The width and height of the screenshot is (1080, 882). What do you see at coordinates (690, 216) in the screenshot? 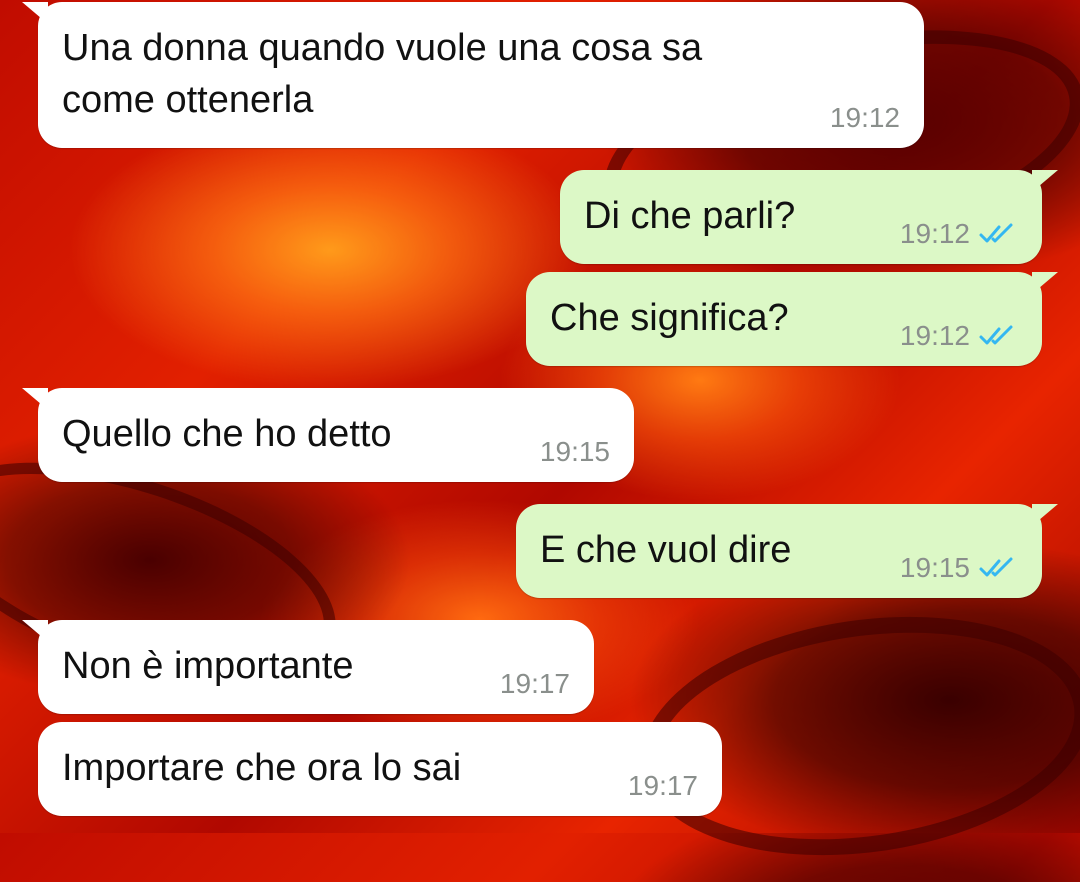
I see `message-text: Di che parli?` at bounding box center [690, 216].